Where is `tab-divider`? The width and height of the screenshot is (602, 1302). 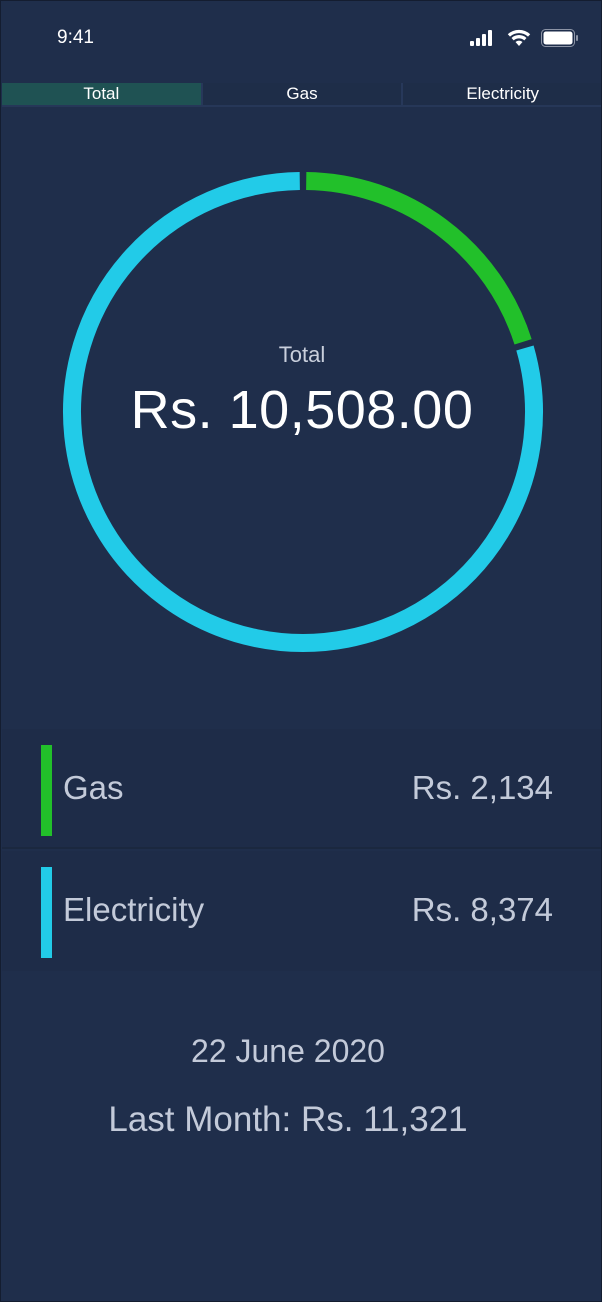 tab-divider is located at coordinates (301, 106).